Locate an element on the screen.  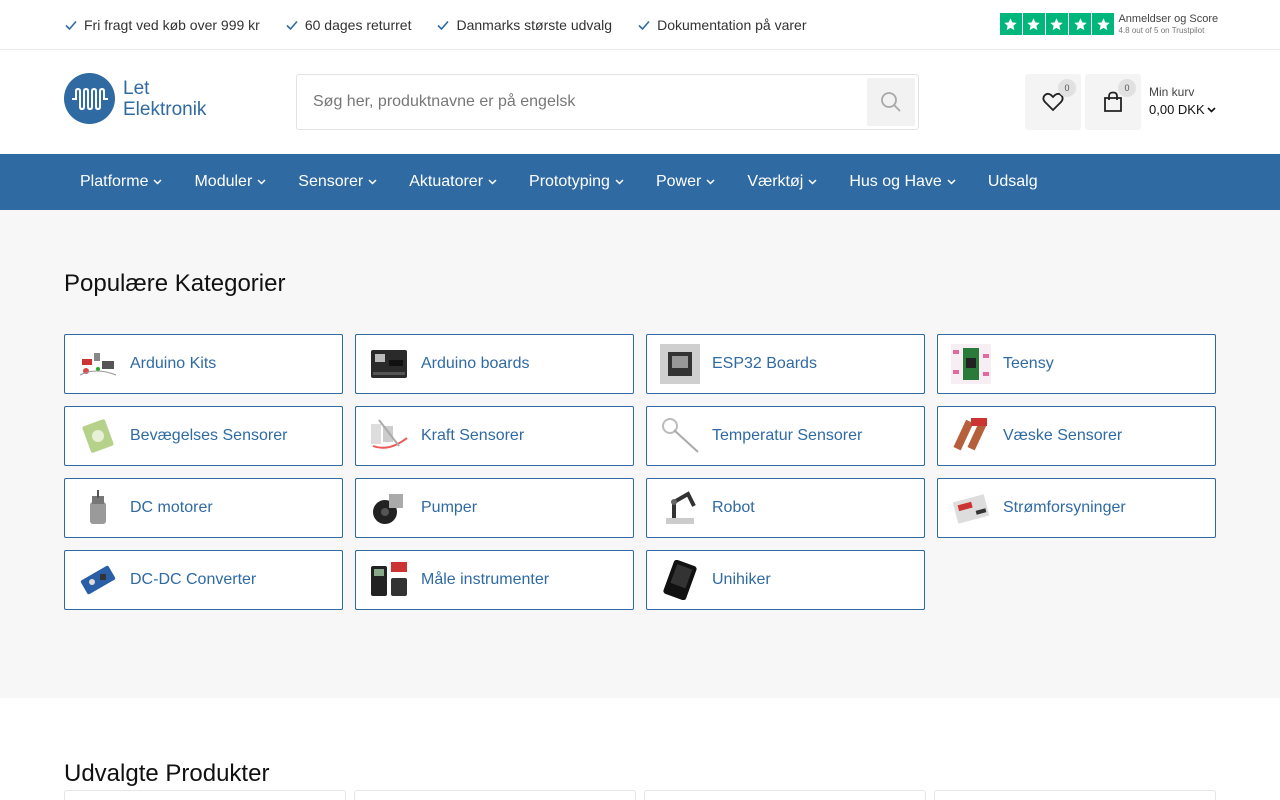
category-label: Pumper is located at coordinates (449, 507).